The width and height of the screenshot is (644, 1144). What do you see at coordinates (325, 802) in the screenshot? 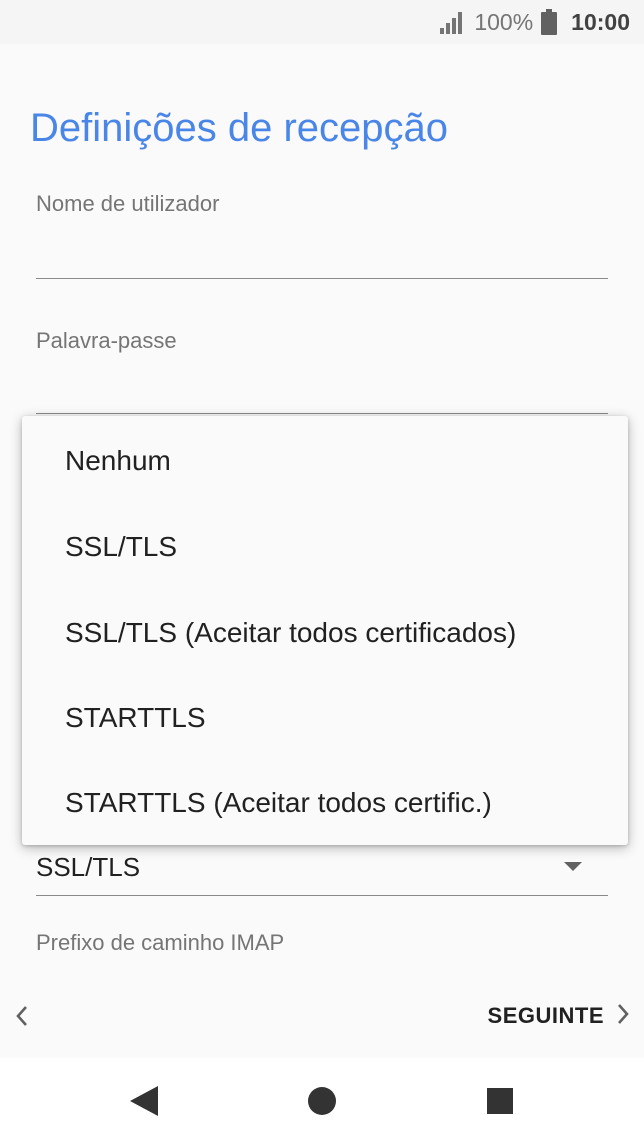
I see `menu-option-starttls-accept-all: STARTTLS (Aceitar todos certific.)` at bounding box center [325, 802].